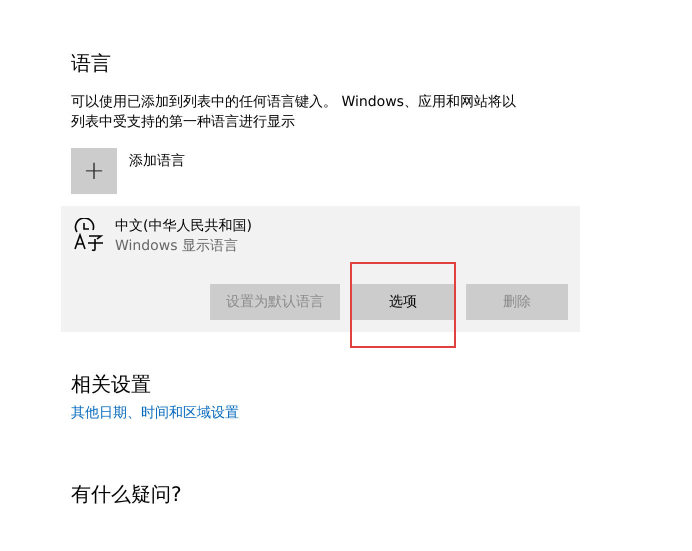  What do you see at coordinates (91, 63) in the screenshot?
I see `section-title: 语言` at bounding box center [91, 63].